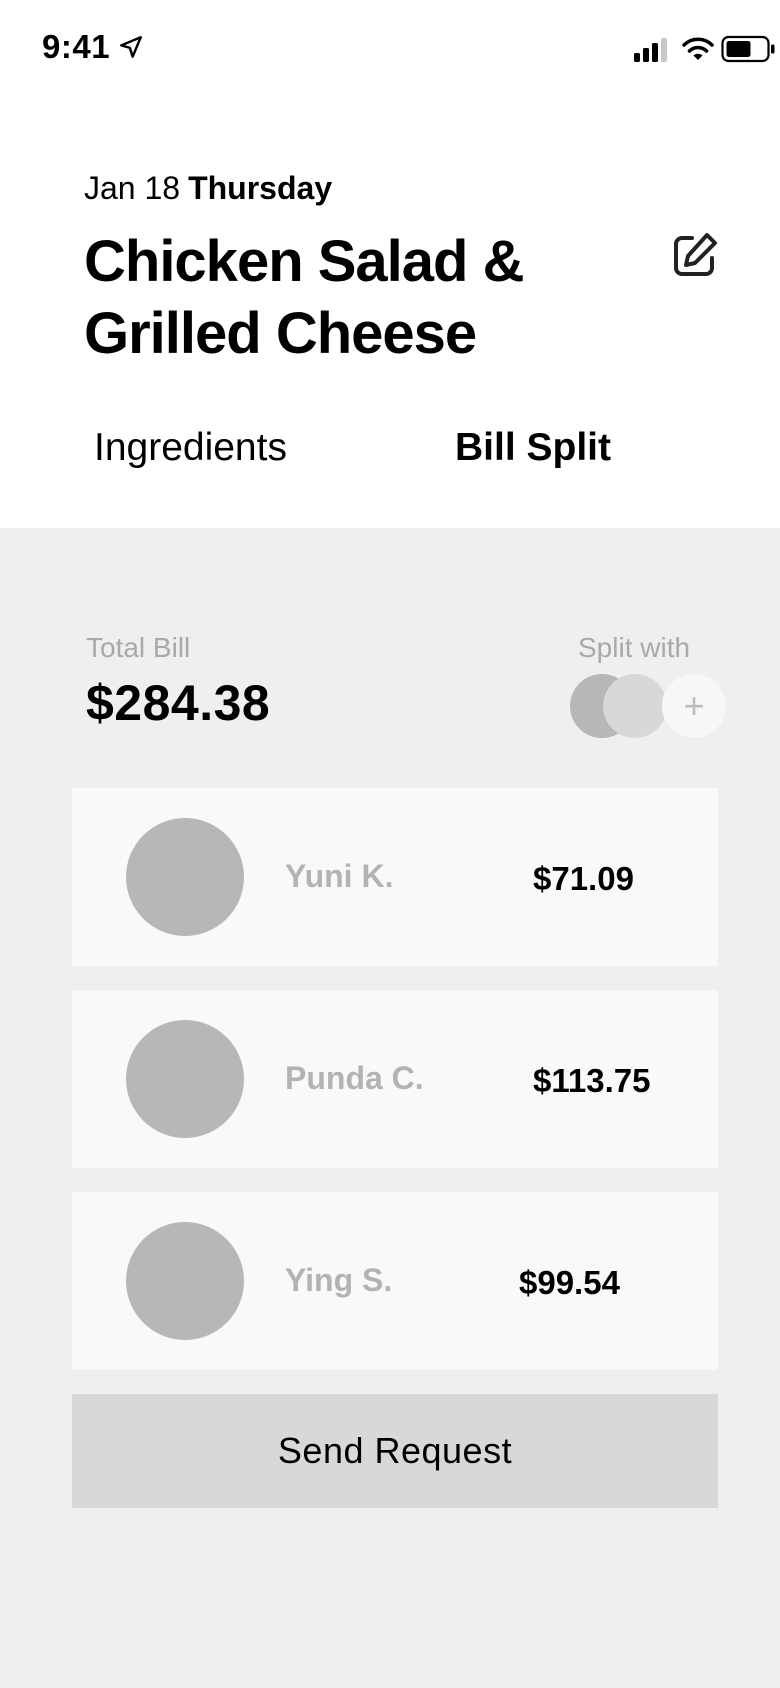 The image size is (780, 1688). What do you see at coordinates (650, 50) in the screenshot?
I see `cellular-signal-icon` at bounding box center [650, 50].